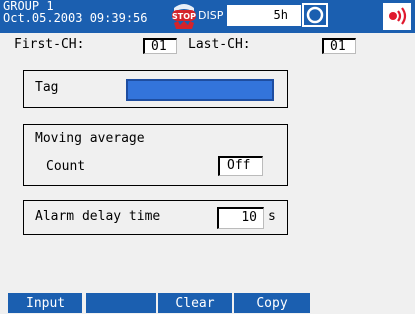  I want to click on first-ch-label: First-CH:, so click(49, 44).